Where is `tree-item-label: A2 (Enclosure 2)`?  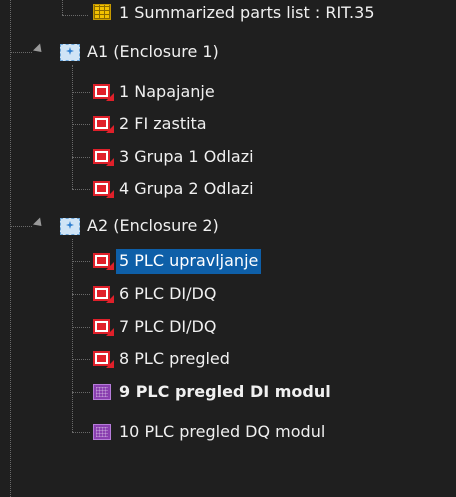
tree-item-label: A2 (Enclosure 2) is located at coordinates (153, 225).